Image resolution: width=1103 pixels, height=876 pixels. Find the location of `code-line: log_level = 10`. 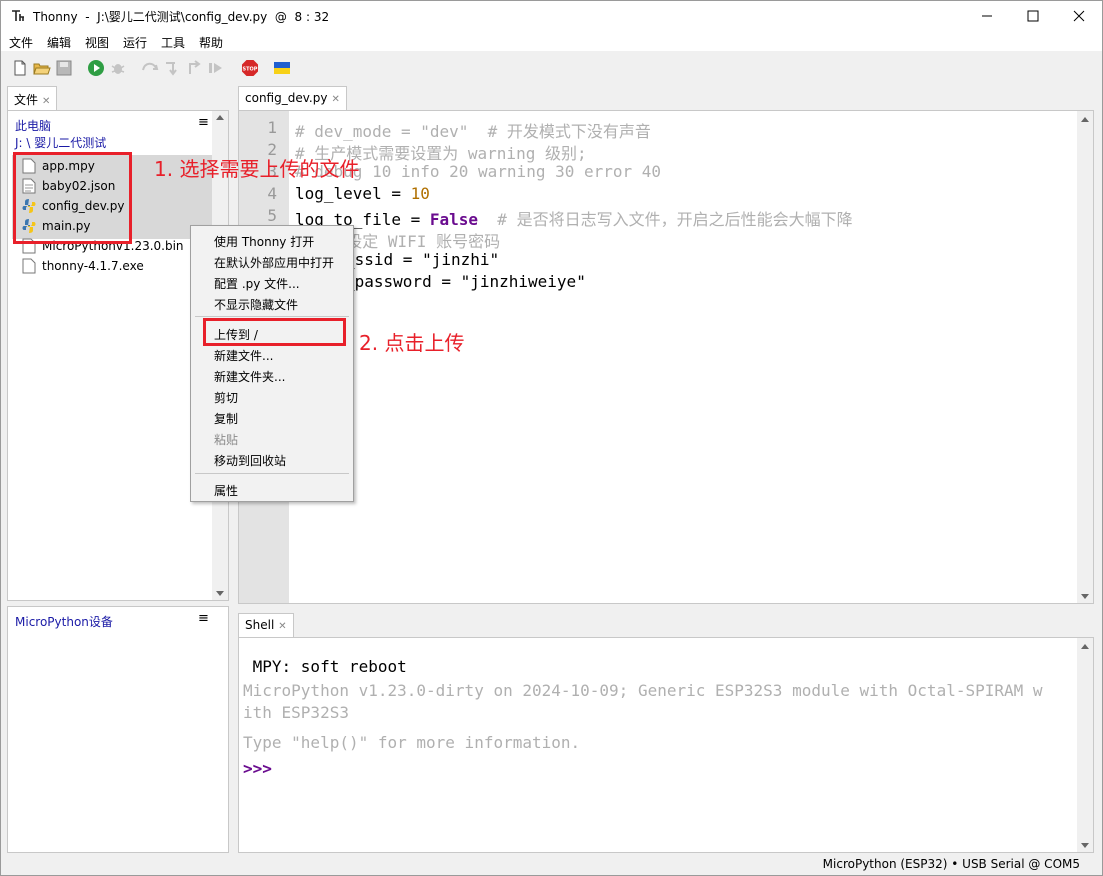

code-line: log_level = 10 is located at coordinates (362, 193).